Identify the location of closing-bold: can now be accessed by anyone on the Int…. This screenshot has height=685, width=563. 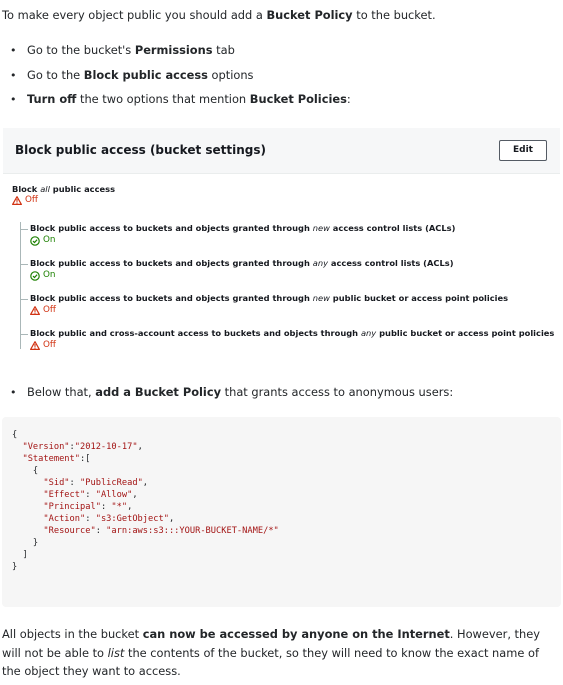
(296, 634).